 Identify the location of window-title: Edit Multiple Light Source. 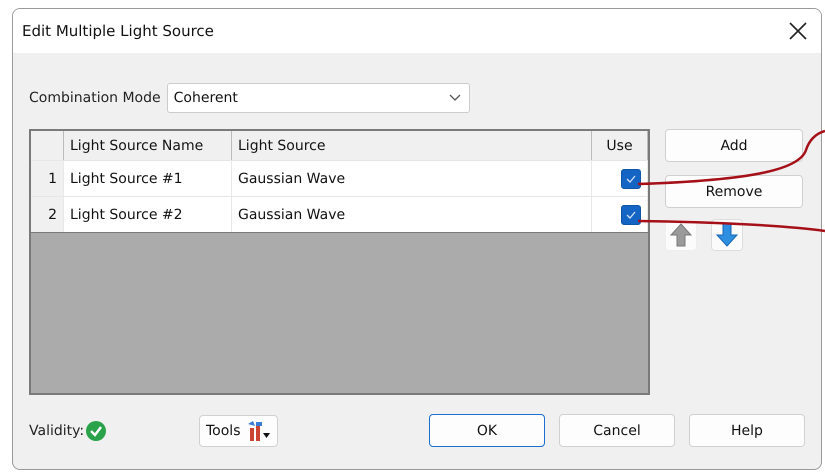
(118, 31).